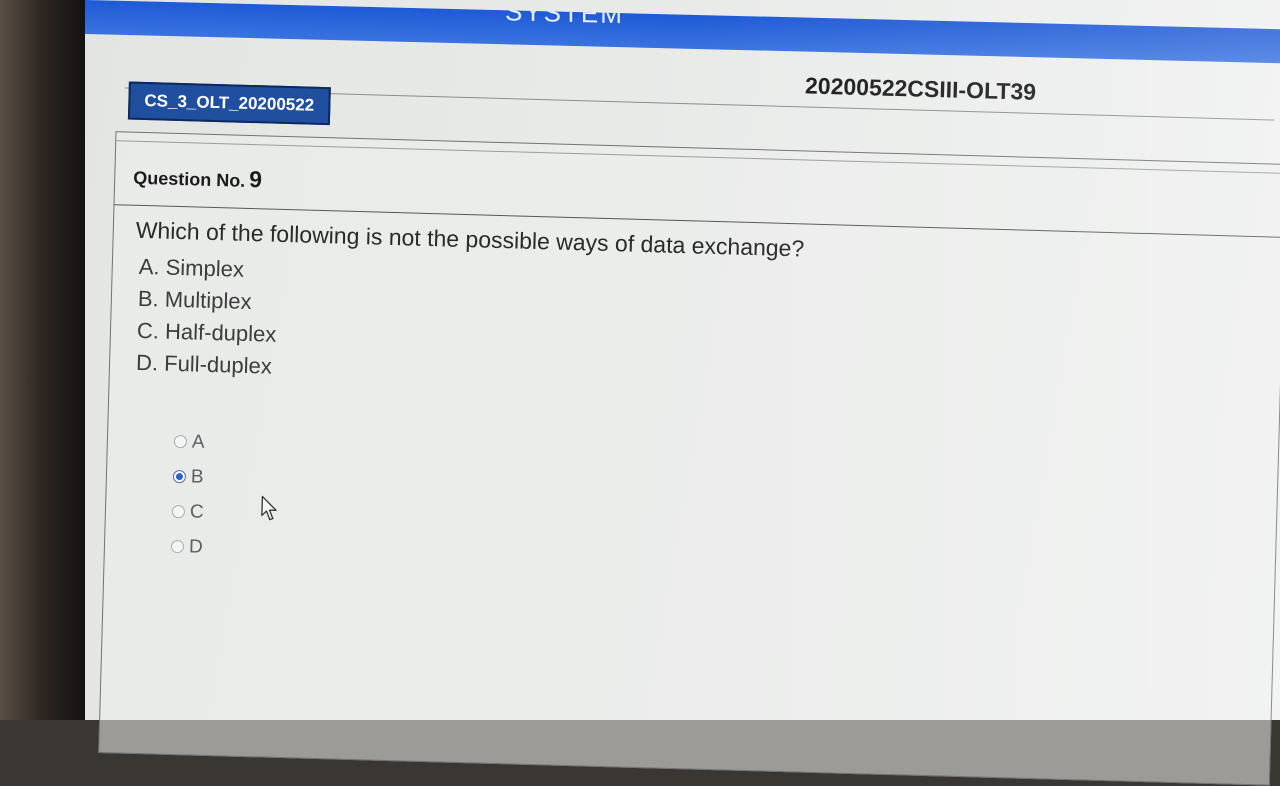  Describe the element at coordinates (189, 179) in the screenshot. I see `question-number-text: Question No.` at that location.